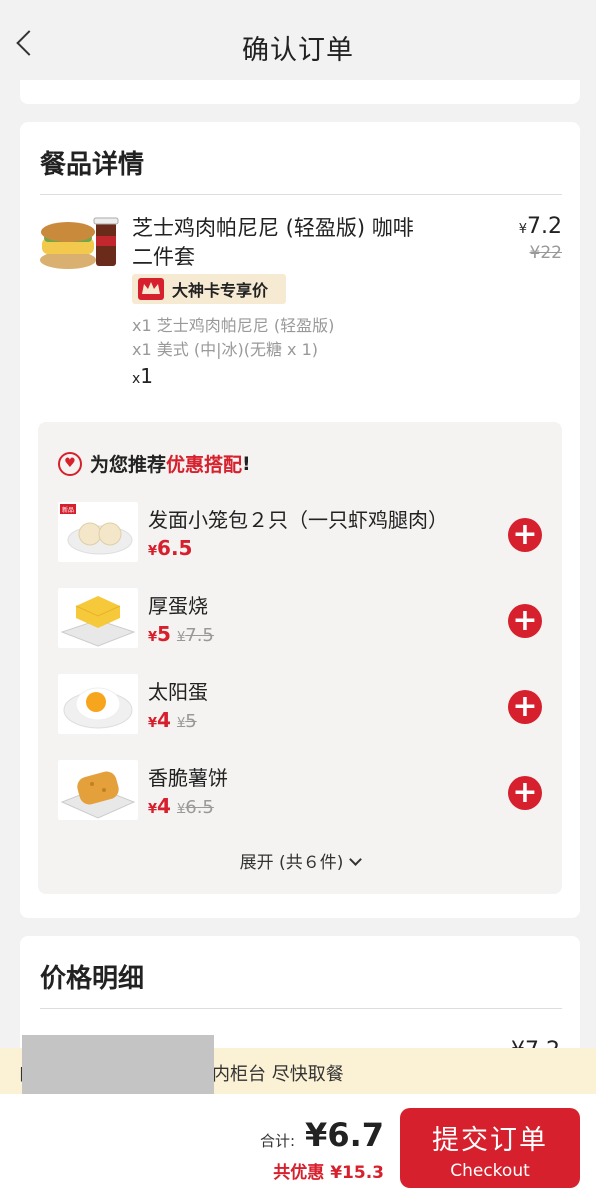  Describe the element at coordinates (92, 165) in the screenshot. I see `section-title-order: 餐品详情` at that location.